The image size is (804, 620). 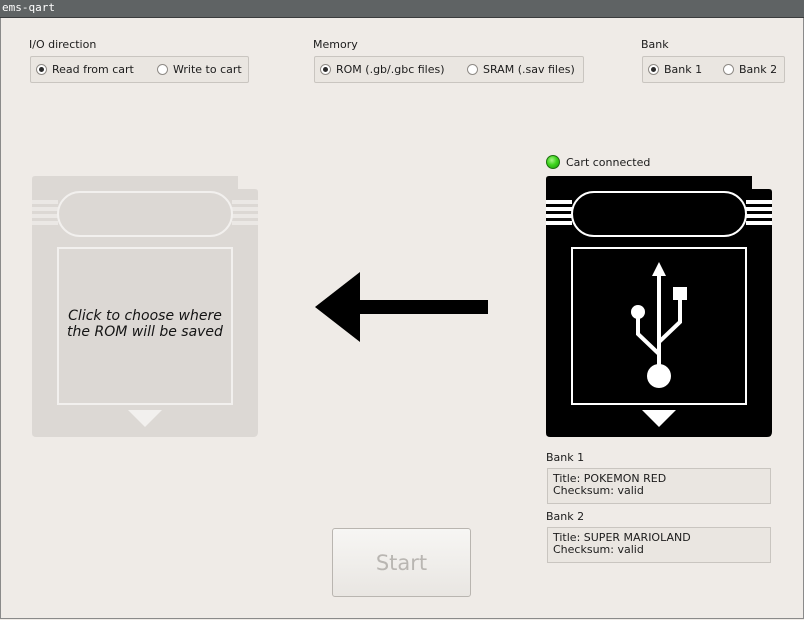 I want to click on start-button: Start, so click(x=401, y=562).